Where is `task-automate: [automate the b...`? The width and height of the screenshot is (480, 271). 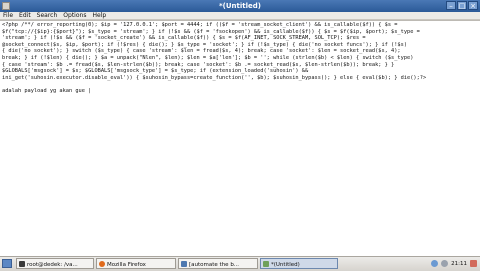
task-automate: [automate the b... is located at coordinates (218, 263).